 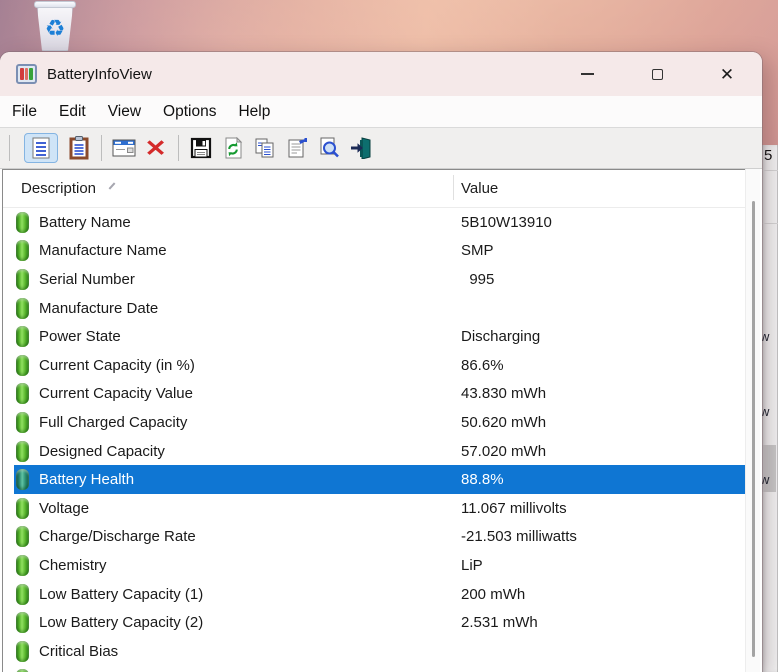 I want to click on background-window-strip: 5 w w w, so click(x=770, y=408).